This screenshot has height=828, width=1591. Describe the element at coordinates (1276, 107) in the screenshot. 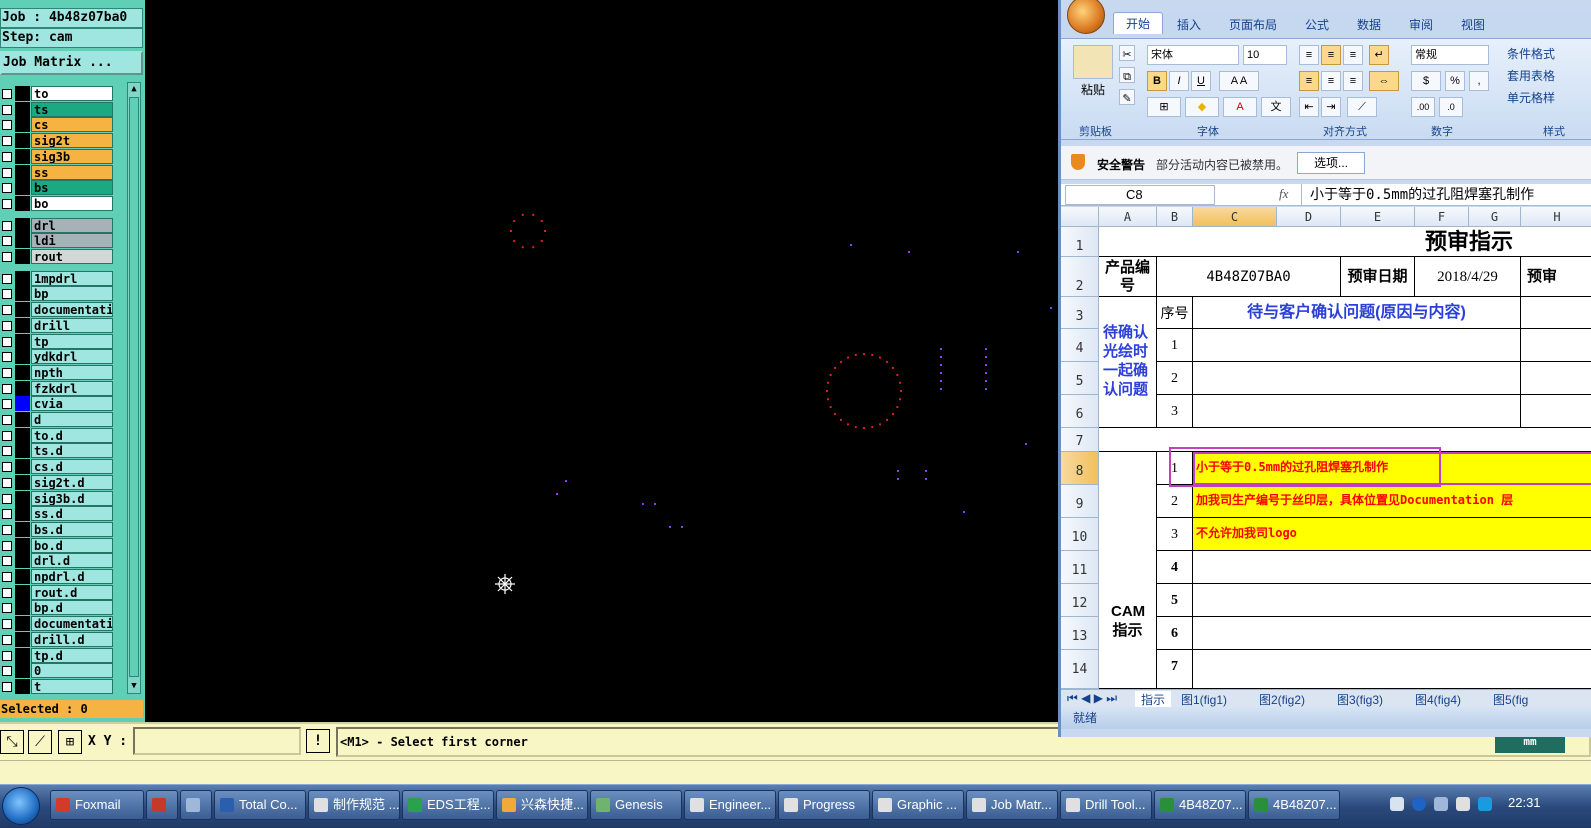

I see `phonetic-icon: 文` at that location.